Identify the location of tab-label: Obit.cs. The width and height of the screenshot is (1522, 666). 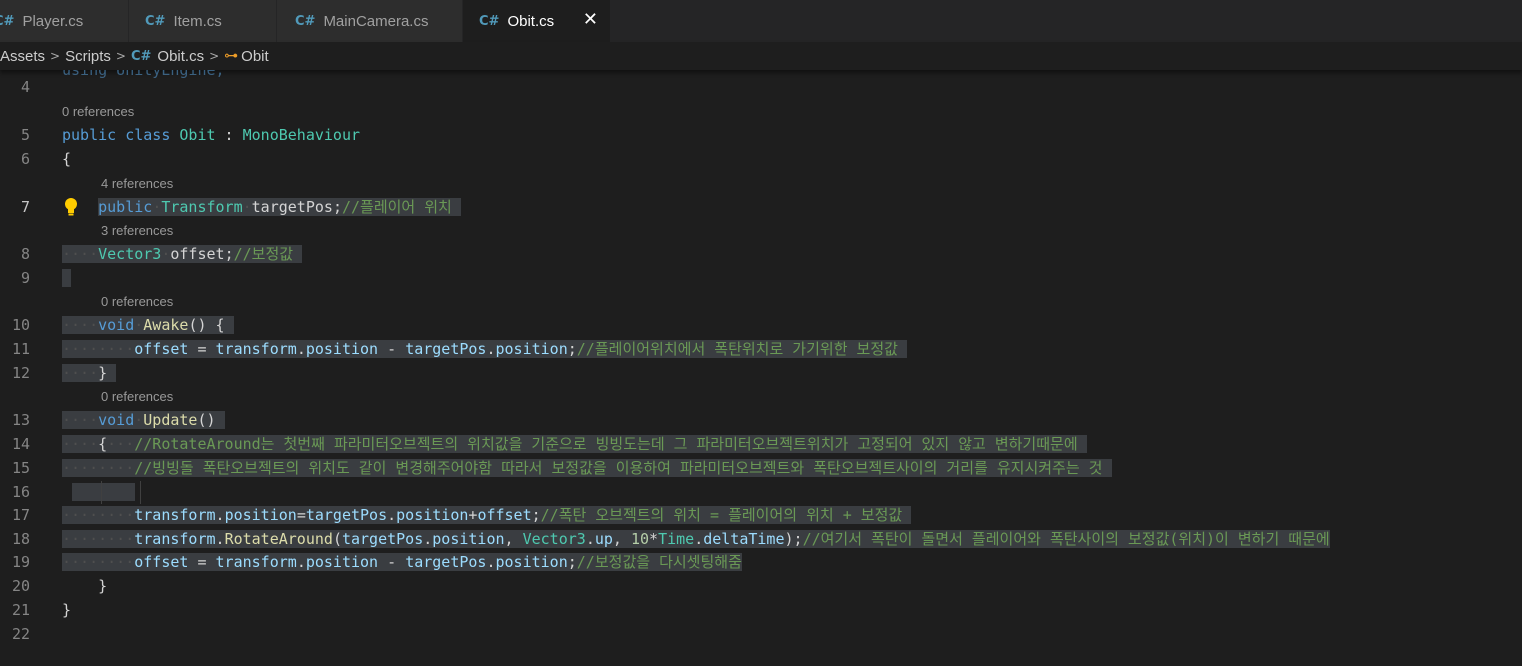
(531, 21).